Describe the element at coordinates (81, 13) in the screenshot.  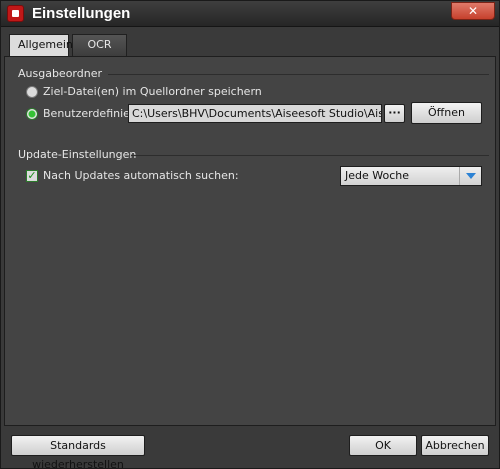
I see `window-title: Einstellungen` at that location.